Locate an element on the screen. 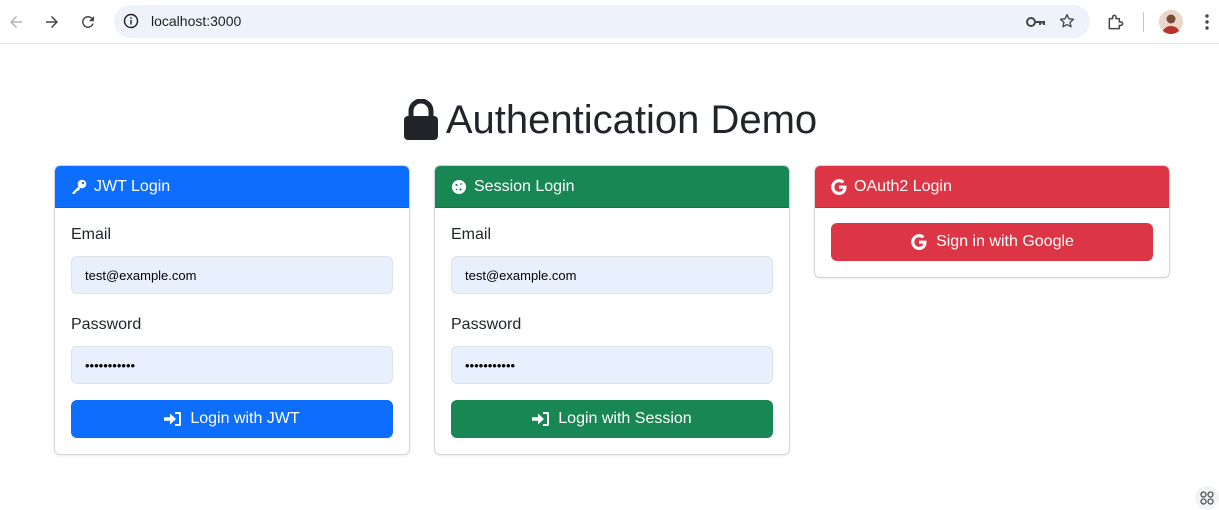 This screenshot has height=510, width=1219. jwt-password-input: ••••••••••• is located at coordinates (232, 365).